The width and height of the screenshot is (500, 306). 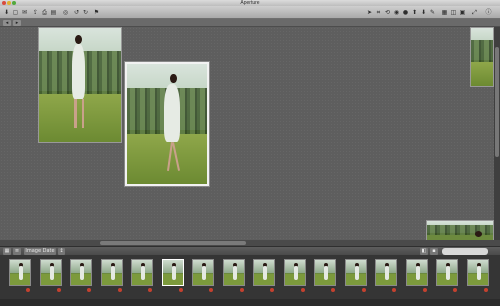 I want to click on minimize-window-icon, so click(x=9, y=3).